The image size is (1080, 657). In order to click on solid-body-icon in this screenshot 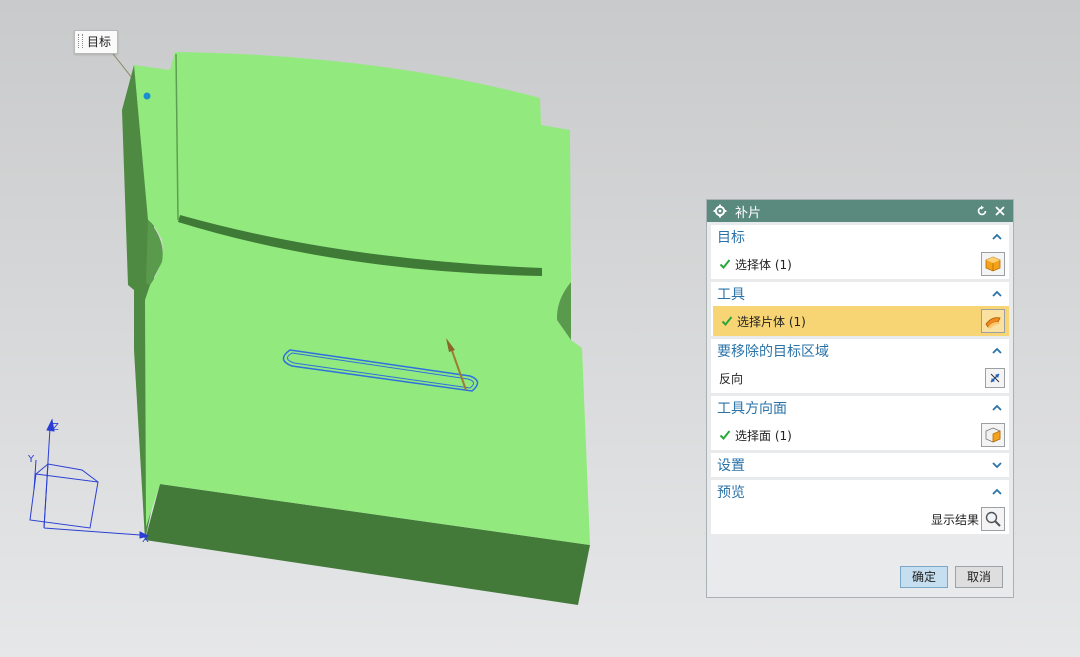, I will do `click(993, 264)`.